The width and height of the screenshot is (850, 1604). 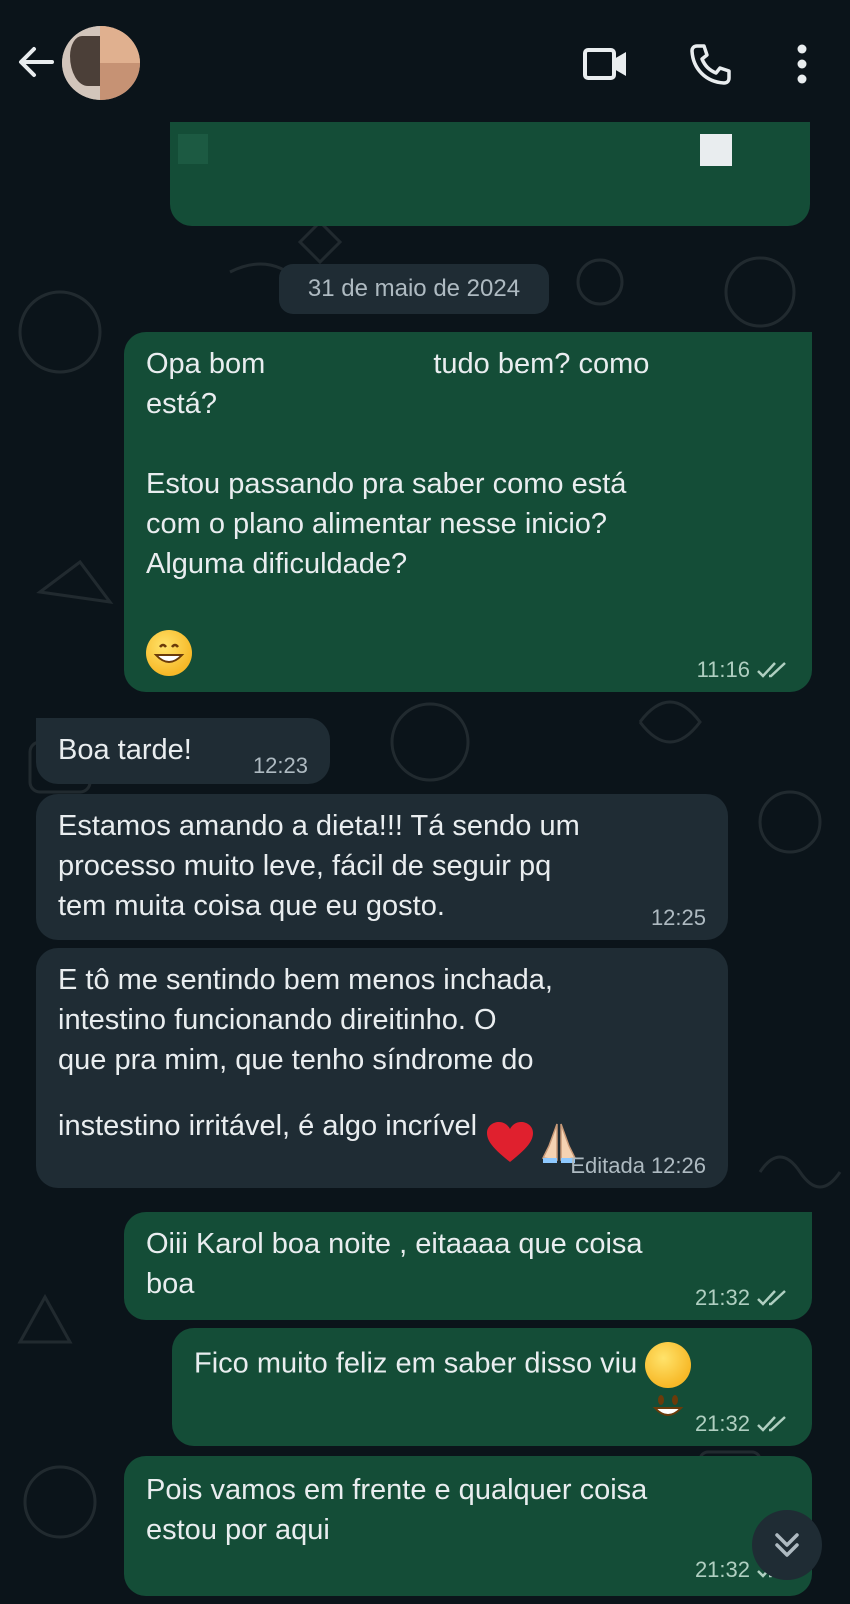 What do you see at coordinates (425, 61) in the screenshot?
I see `chat-header` at bounding box center [425, 61].